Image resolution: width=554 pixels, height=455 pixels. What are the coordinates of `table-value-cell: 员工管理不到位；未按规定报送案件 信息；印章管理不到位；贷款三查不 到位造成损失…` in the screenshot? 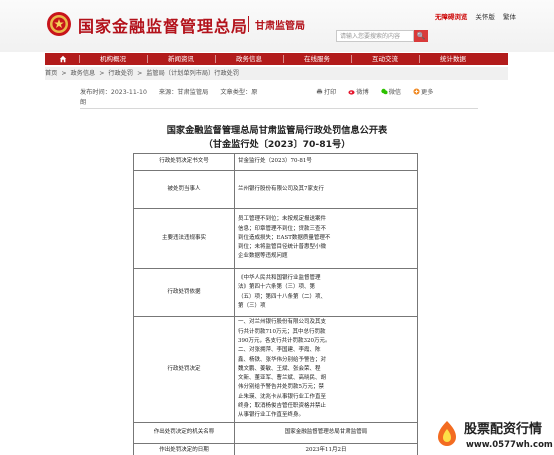 It's located at (326, 238).